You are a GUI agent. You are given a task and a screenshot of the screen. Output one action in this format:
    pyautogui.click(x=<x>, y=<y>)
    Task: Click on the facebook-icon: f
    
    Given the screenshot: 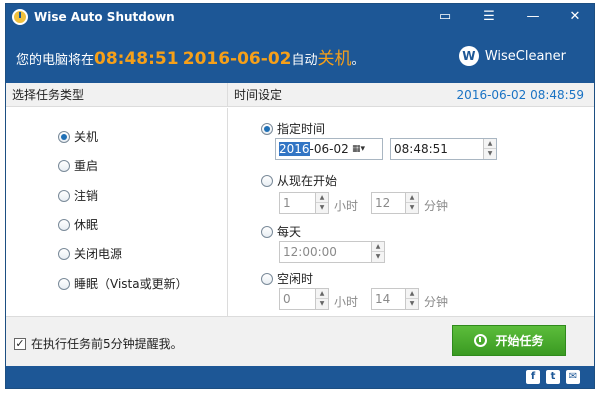 What is the action you would take?
    pyautogui.click(x=533, y=377)
    